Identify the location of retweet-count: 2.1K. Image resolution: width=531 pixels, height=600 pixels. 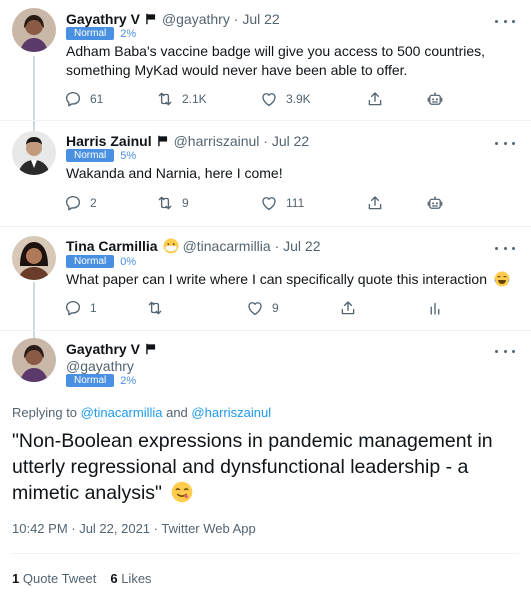
(194, 99).